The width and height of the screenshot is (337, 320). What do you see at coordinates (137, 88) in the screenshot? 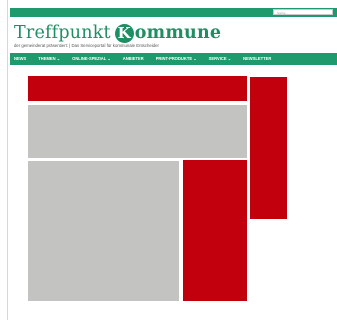
I see `ad-banner-top` at bounding box center [137, 88].